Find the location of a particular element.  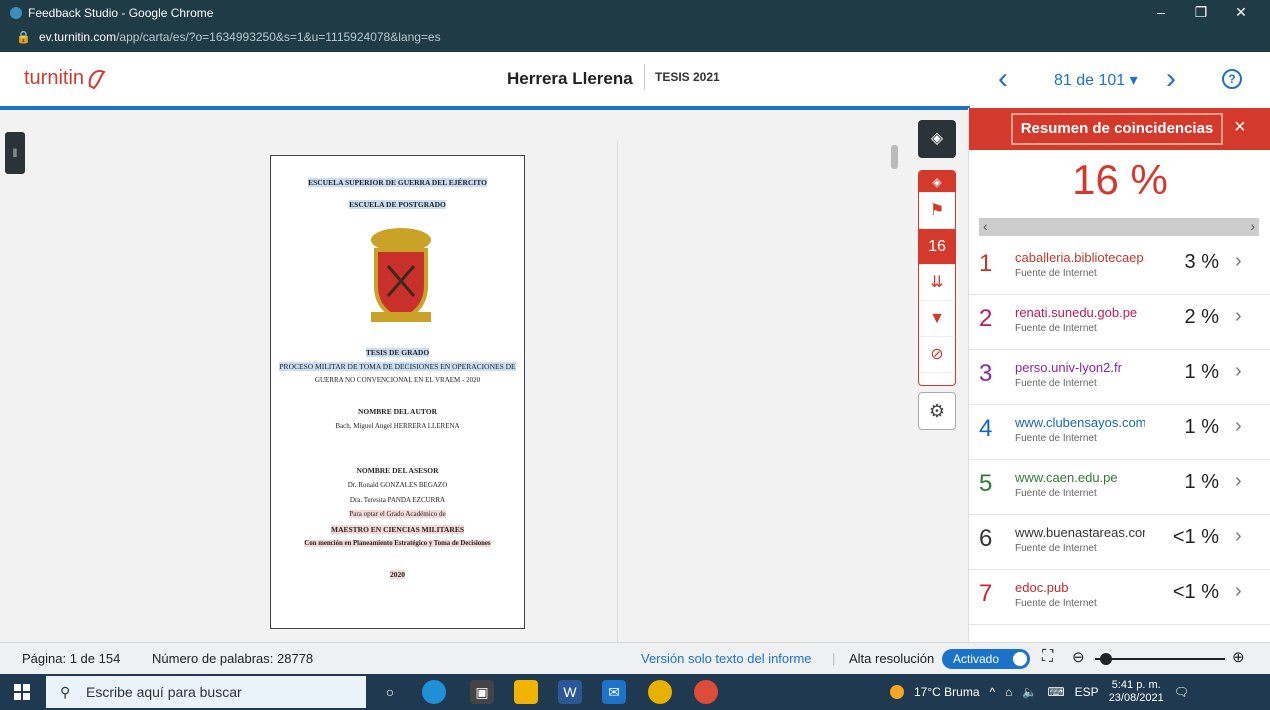

doc-line: NOMBRE DEL AUTOR is located at coordinates (397, 411).